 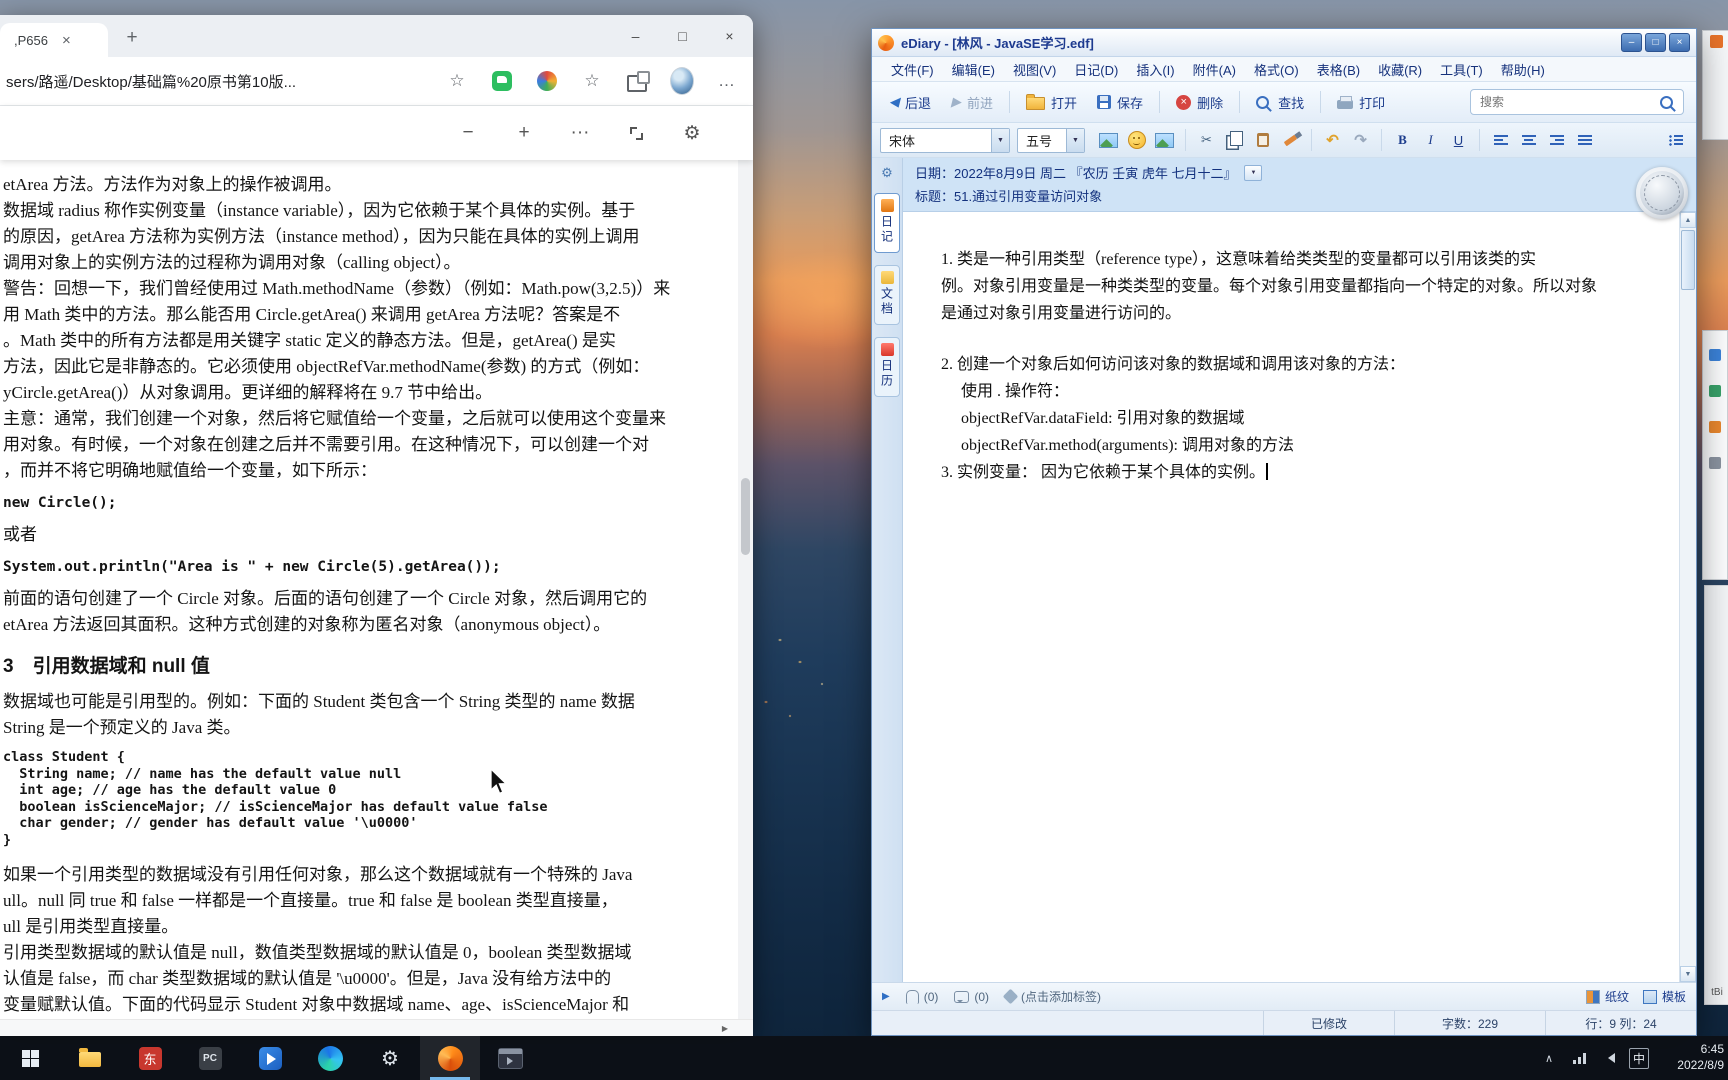 What do you see at coordinates (1688, 220) in the screenshot?
I see `scroll-up-arrow-icon: ▲` at bounding box center [1688, 220].